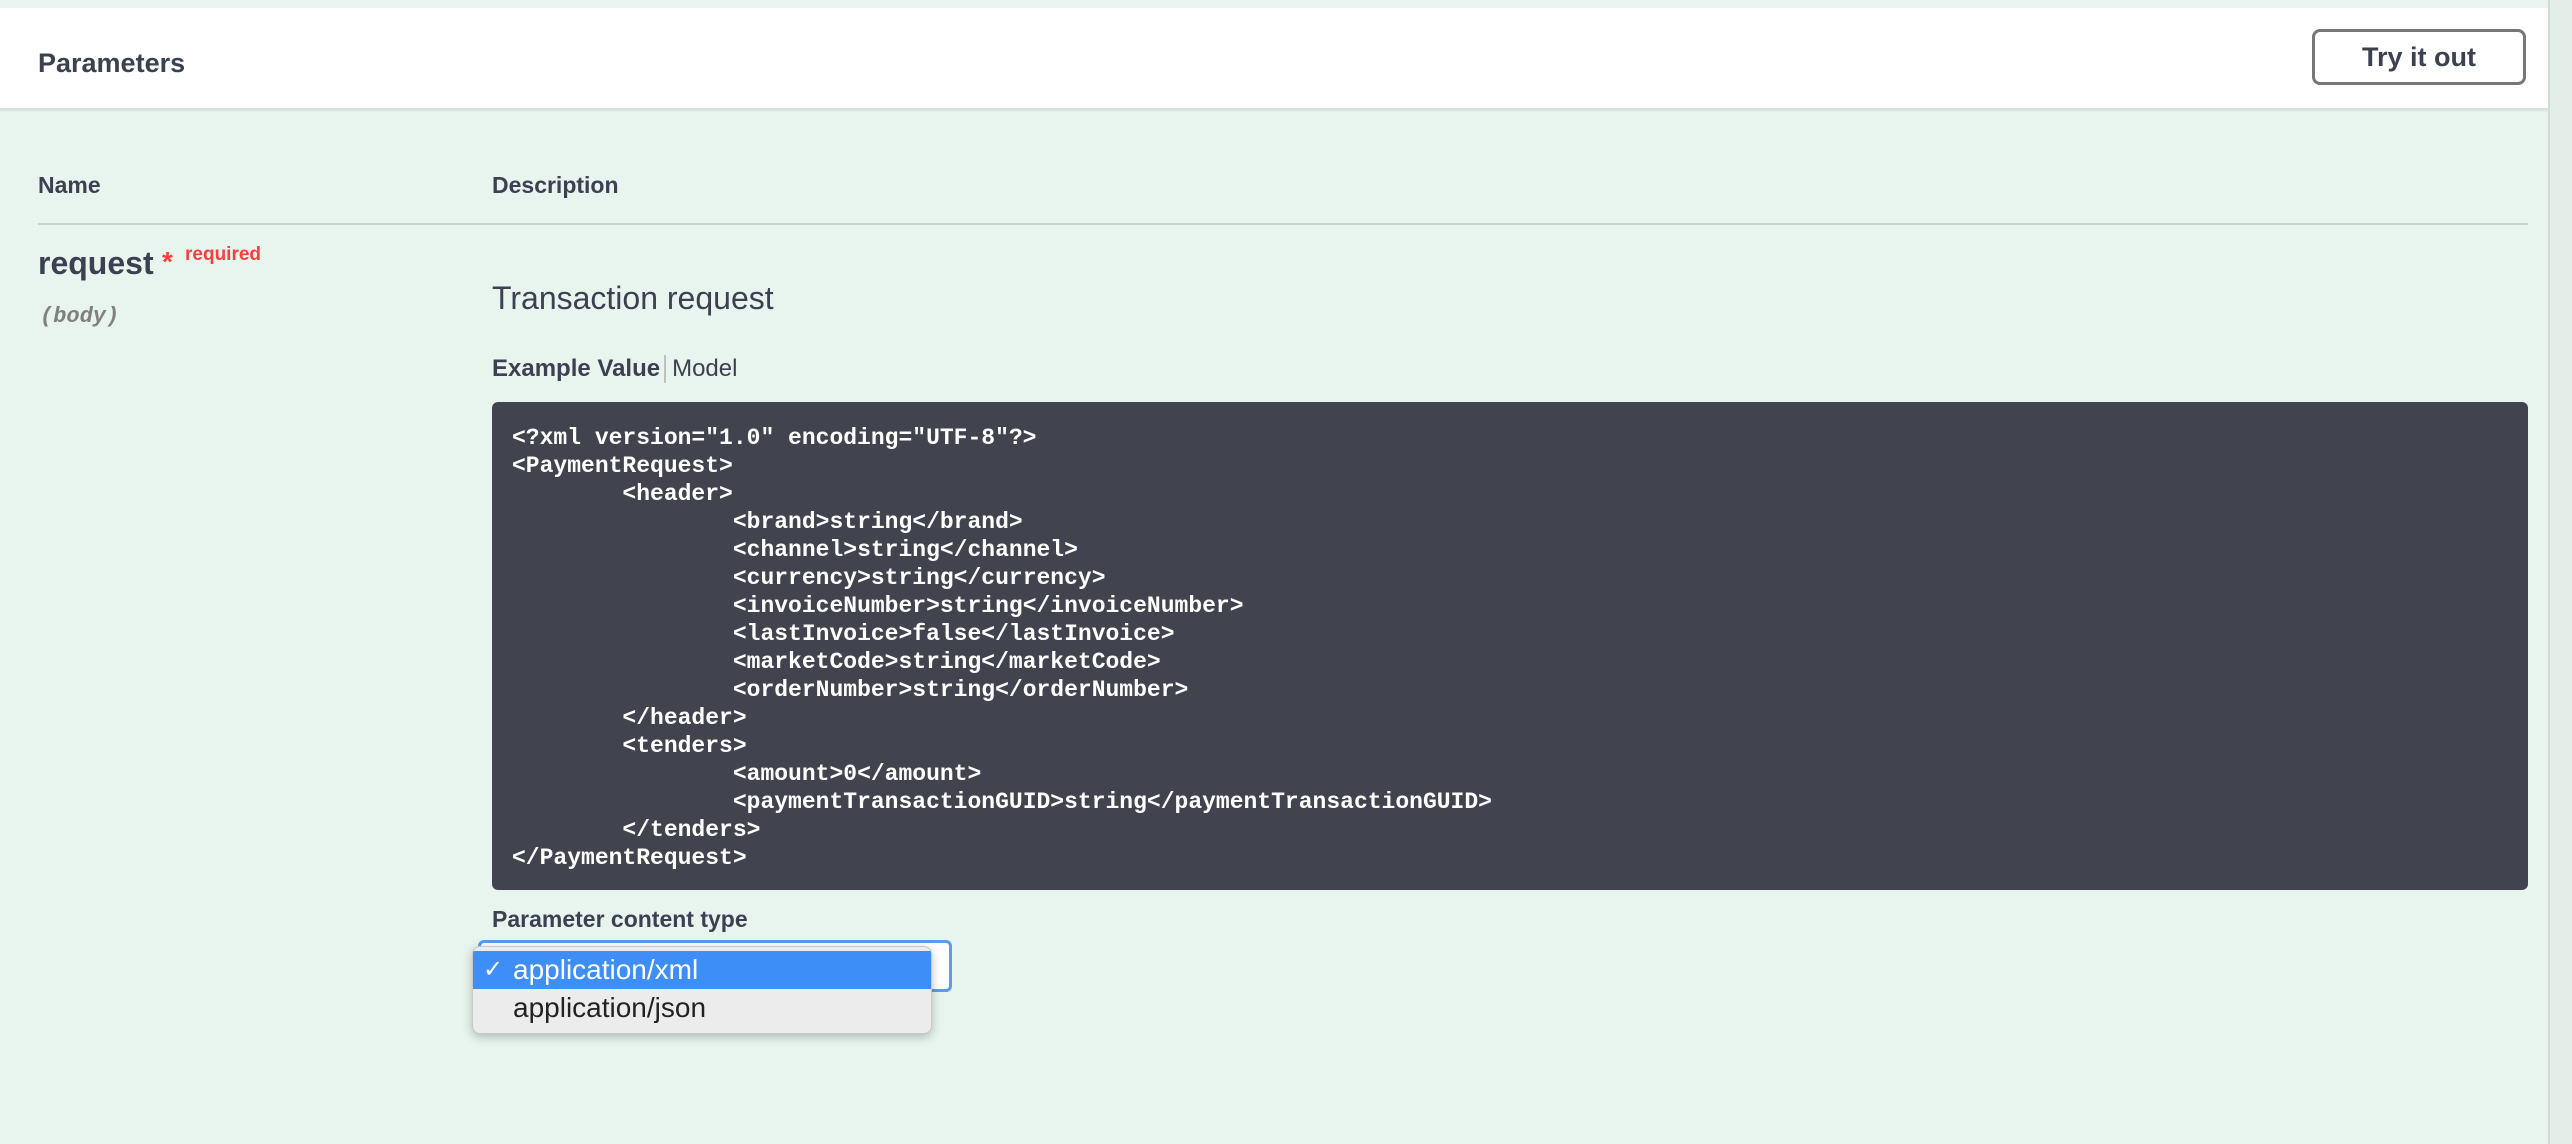 This screenshot has height=1144, width=2572. I want to click on column-header-name: Name, so click(69, 185).